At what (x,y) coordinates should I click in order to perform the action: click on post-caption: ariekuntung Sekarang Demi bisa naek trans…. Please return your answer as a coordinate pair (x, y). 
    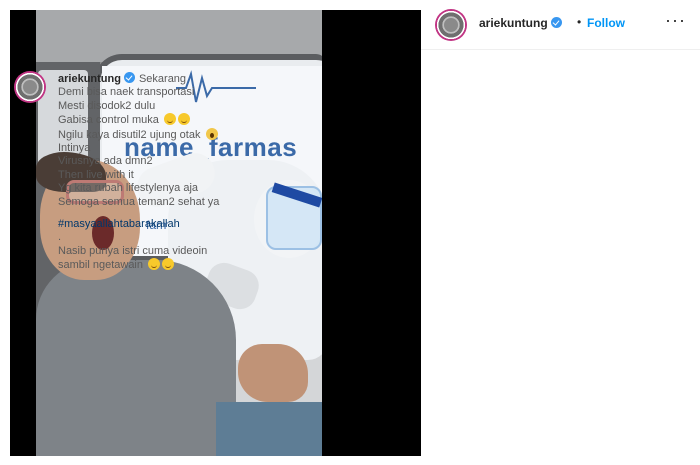
    Looking at the image, I should click on (165, 172).